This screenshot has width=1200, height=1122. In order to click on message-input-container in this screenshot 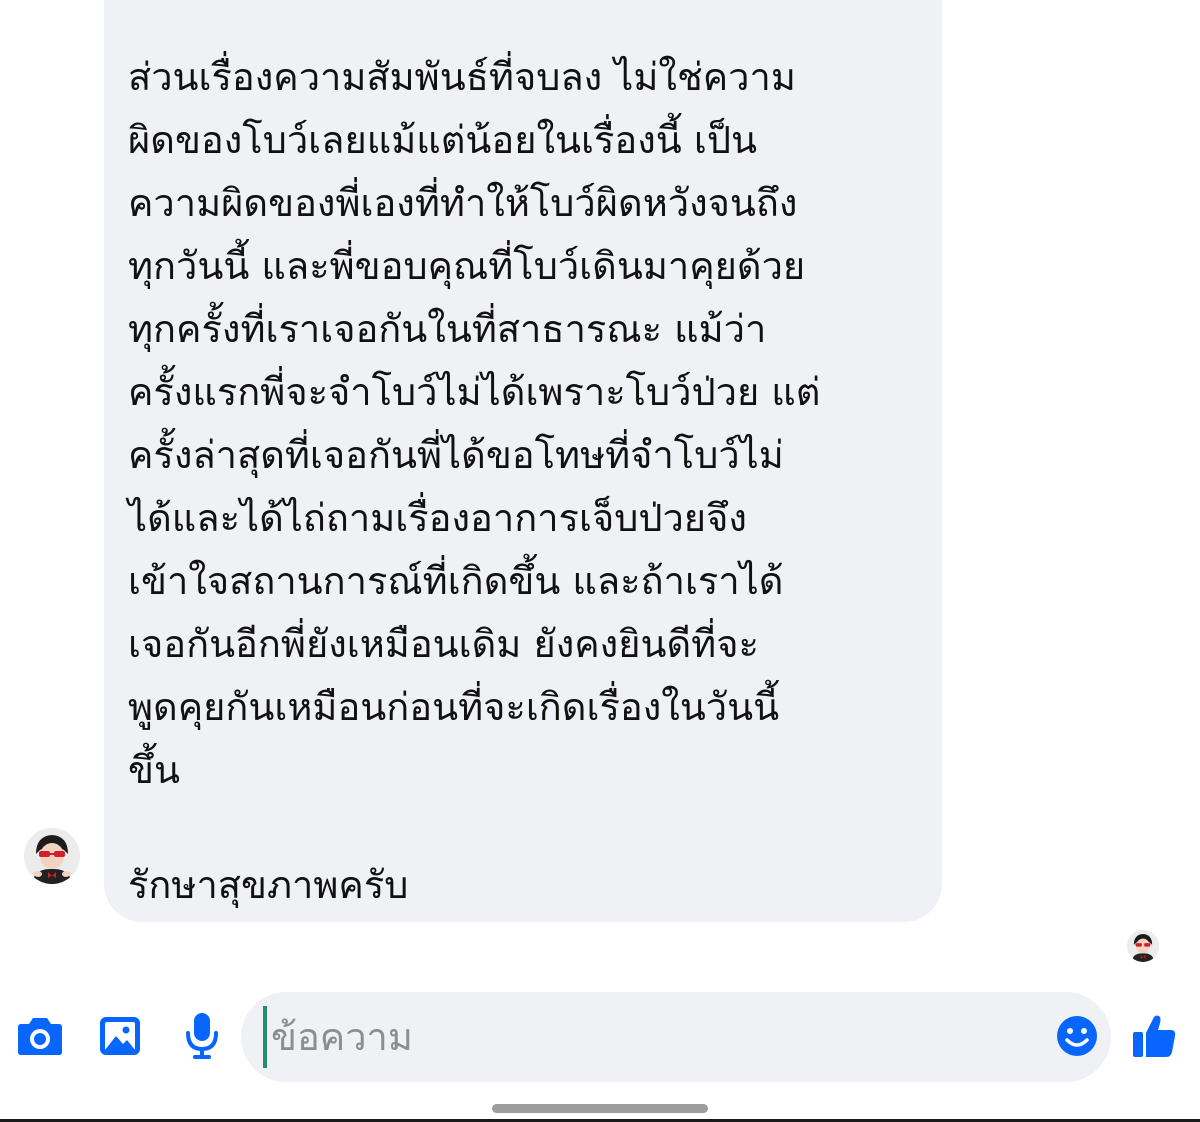, I will do `click(676, 1037)`.